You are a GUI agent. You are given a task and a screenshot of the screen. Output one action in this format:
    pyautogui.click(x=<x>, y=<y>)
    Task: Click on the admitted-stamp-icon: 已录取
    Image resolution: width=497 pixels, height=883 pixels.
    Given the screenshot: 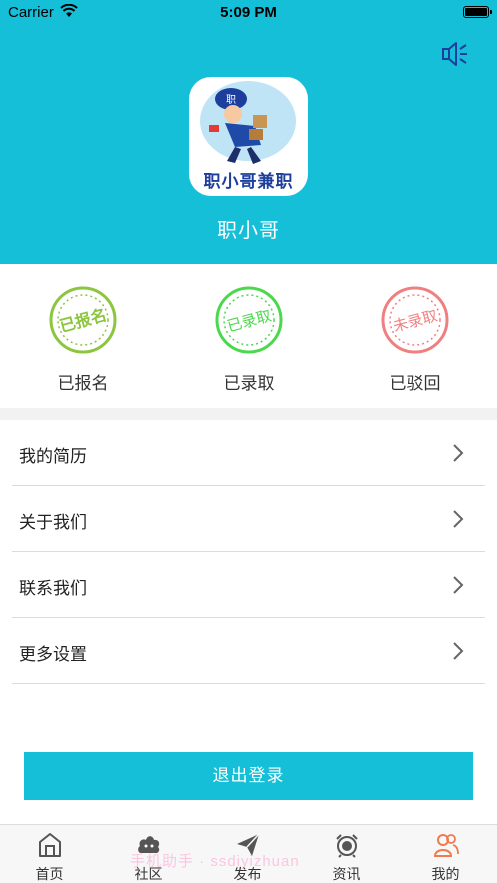 What is the action you would take?
    pyautogui.click(x=249, y=320)
    